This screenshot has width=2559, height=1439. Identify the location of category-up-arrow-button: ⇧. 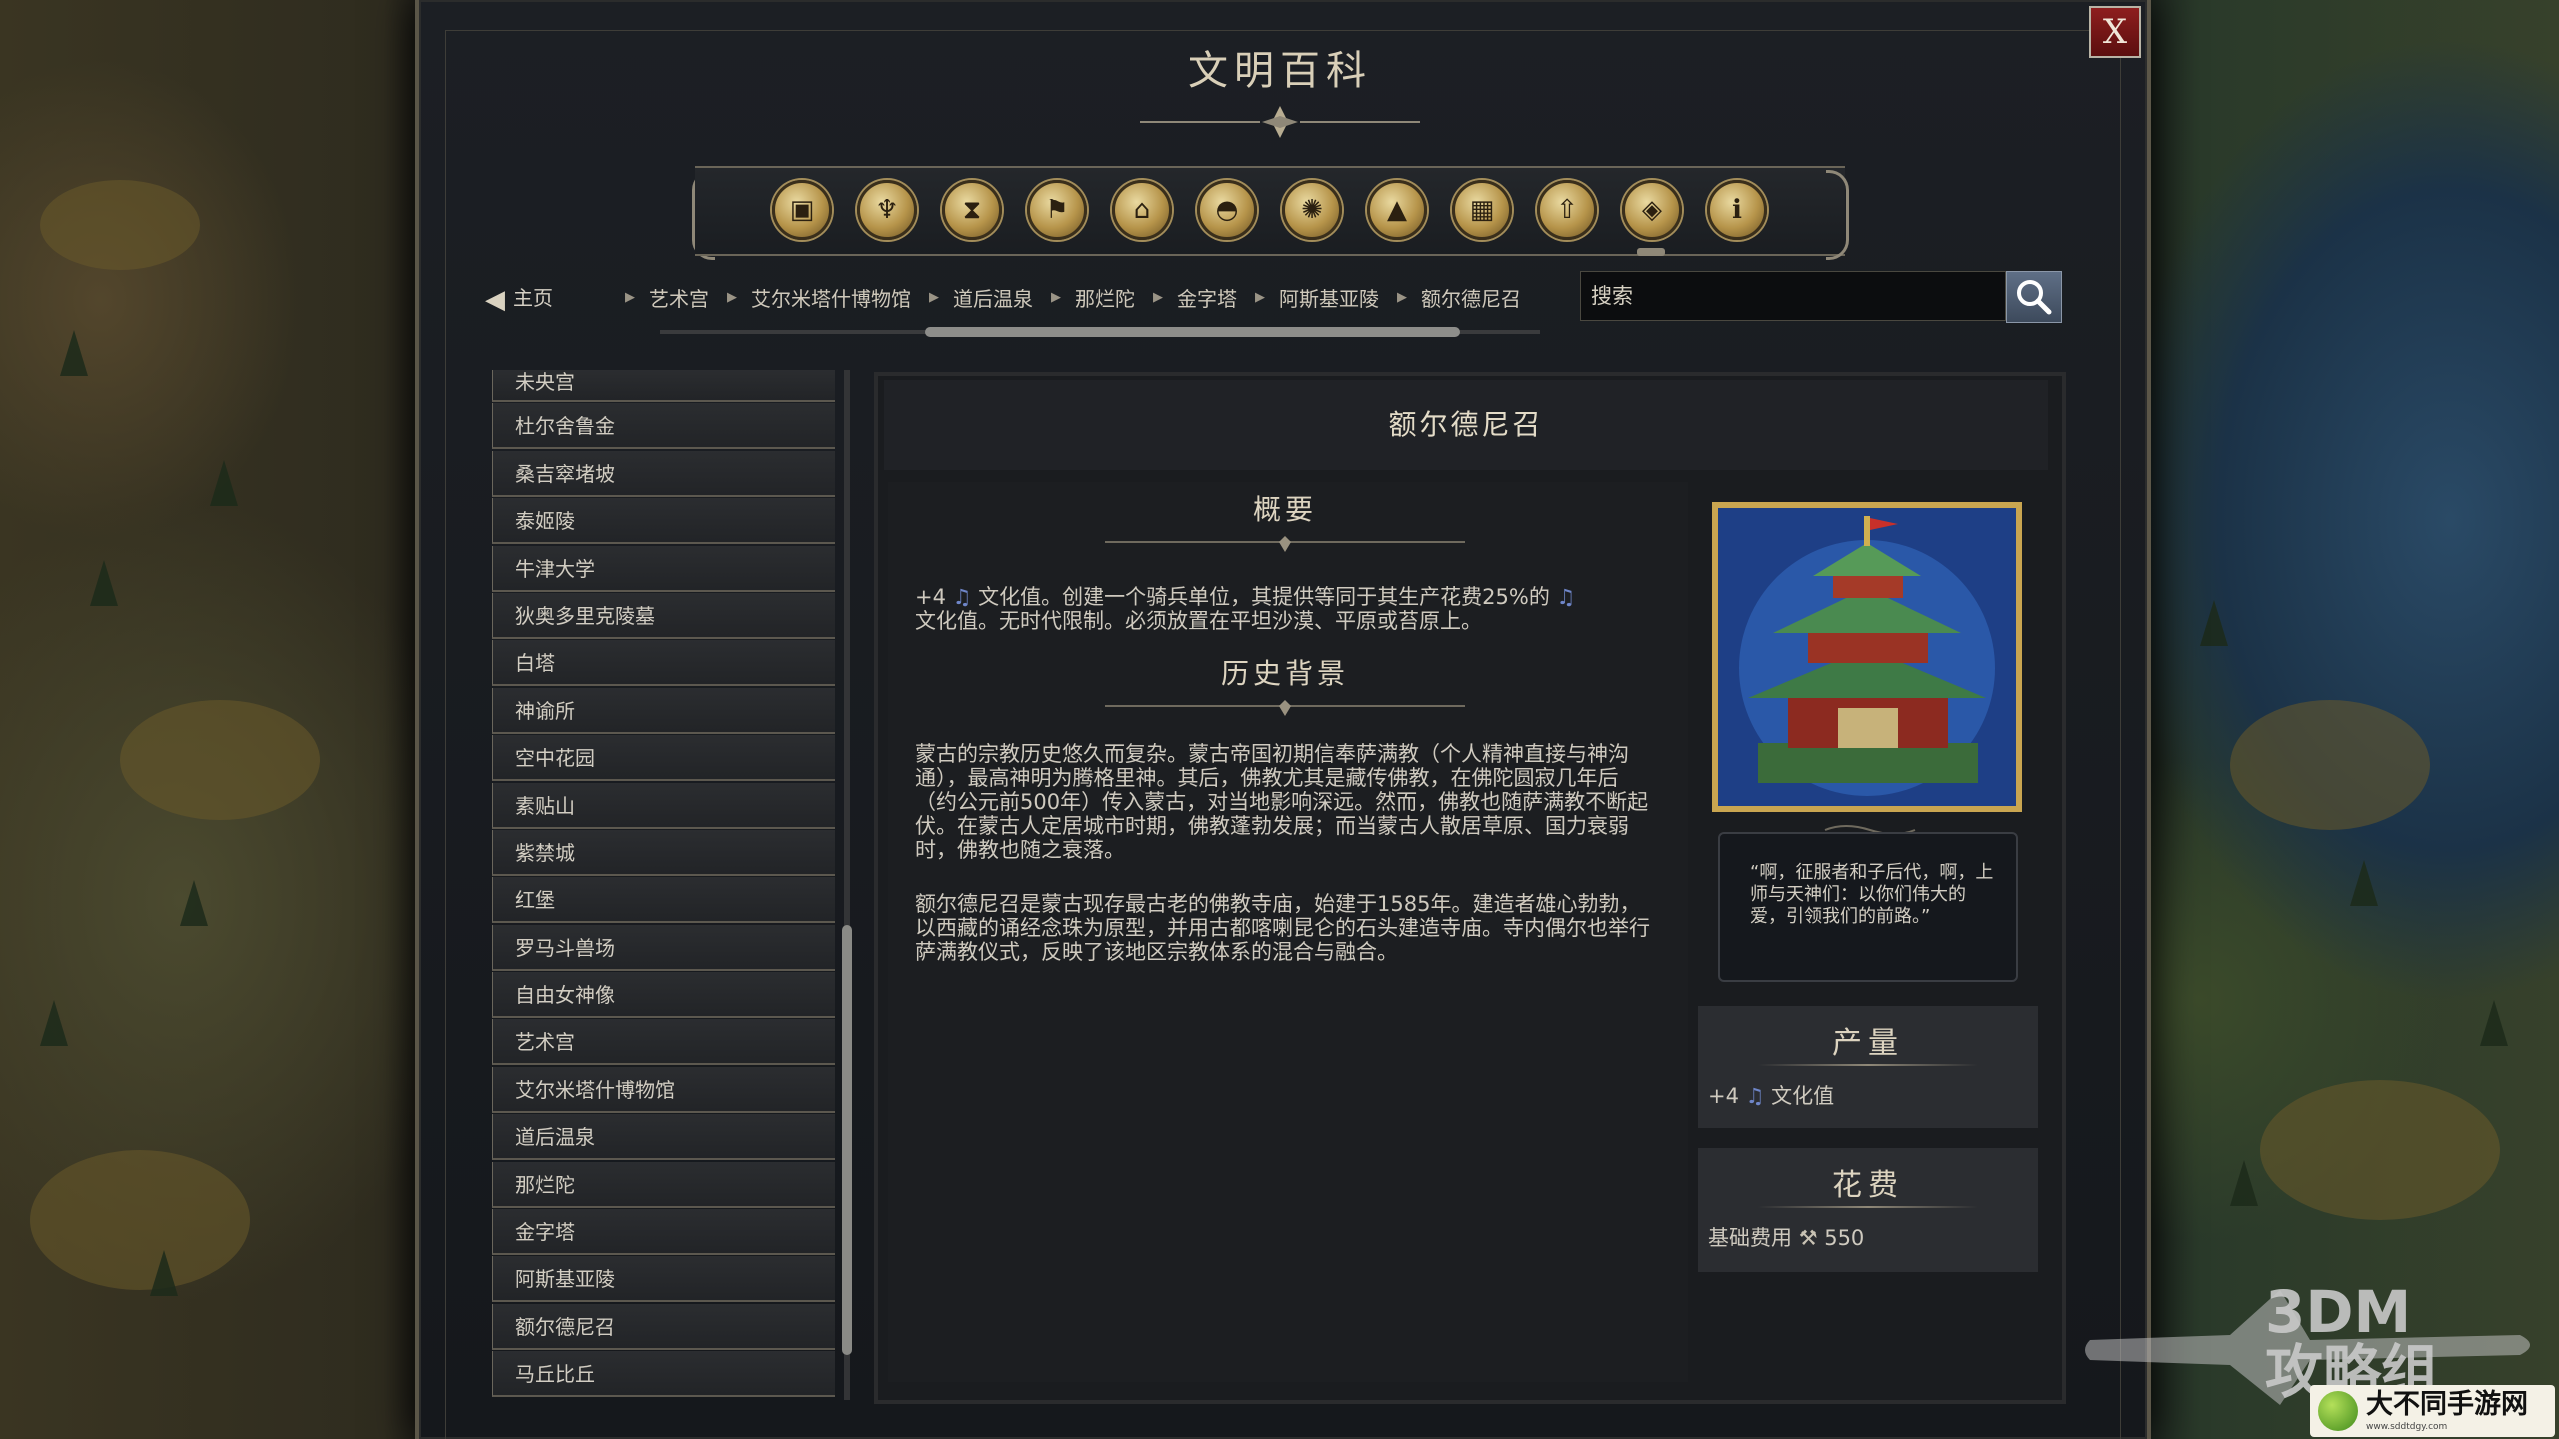
(1567, 210).